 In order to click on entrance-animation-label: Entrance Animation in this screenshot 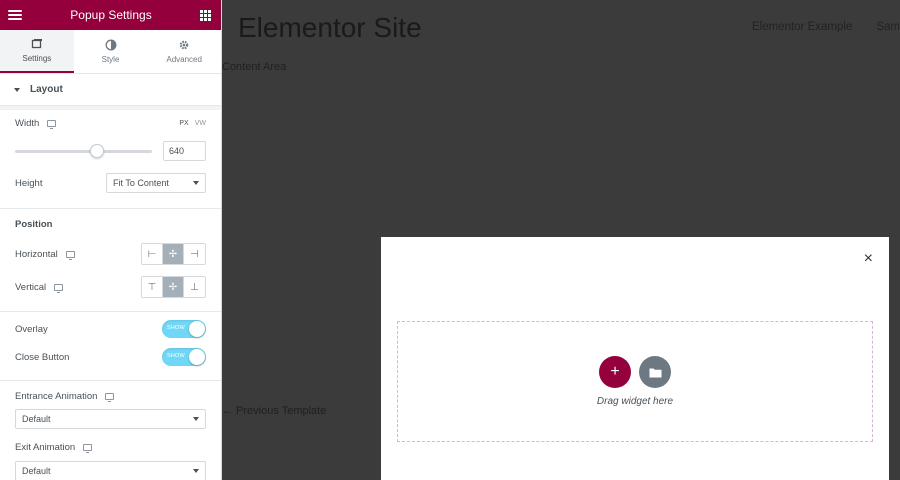, I will do `click(65, 396)`.